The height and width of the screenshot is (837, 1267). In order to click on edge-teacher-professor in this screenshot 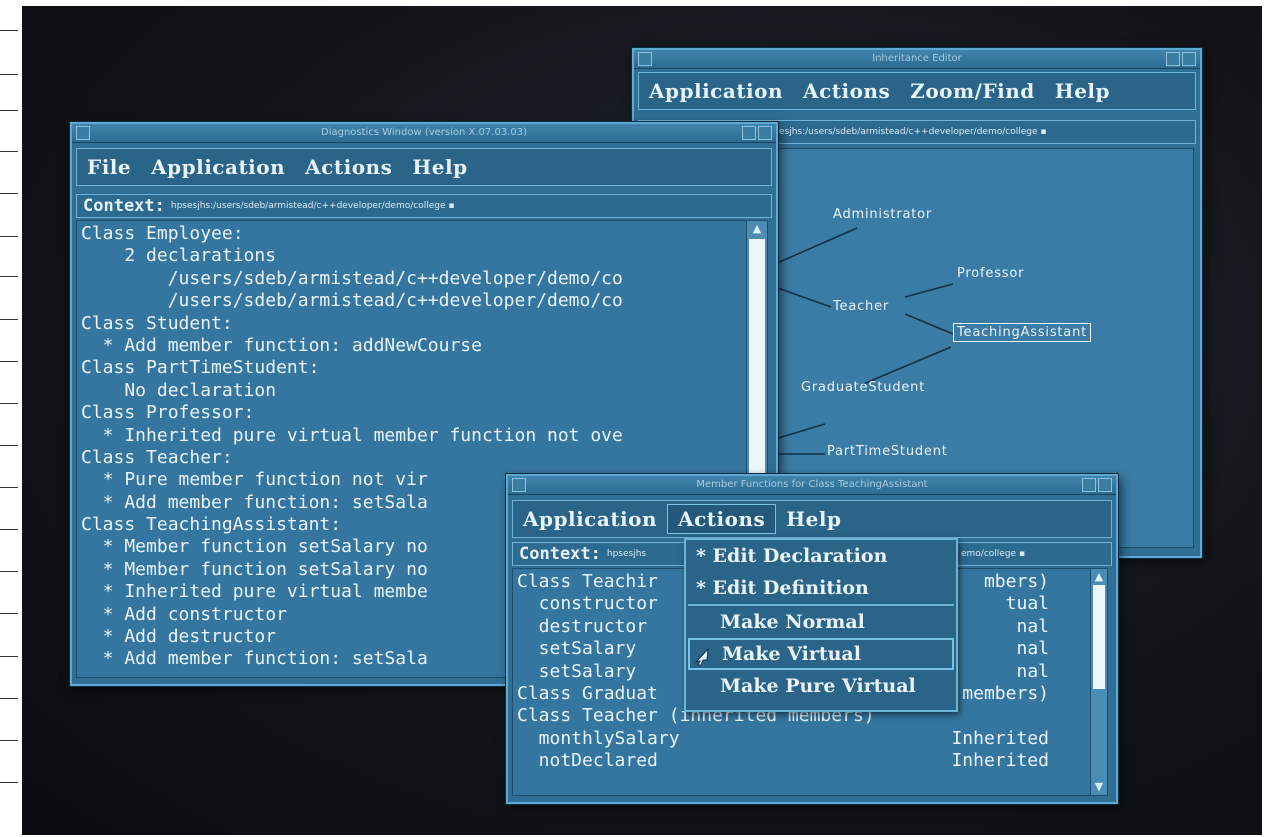, I will do `click(929, 290)`.